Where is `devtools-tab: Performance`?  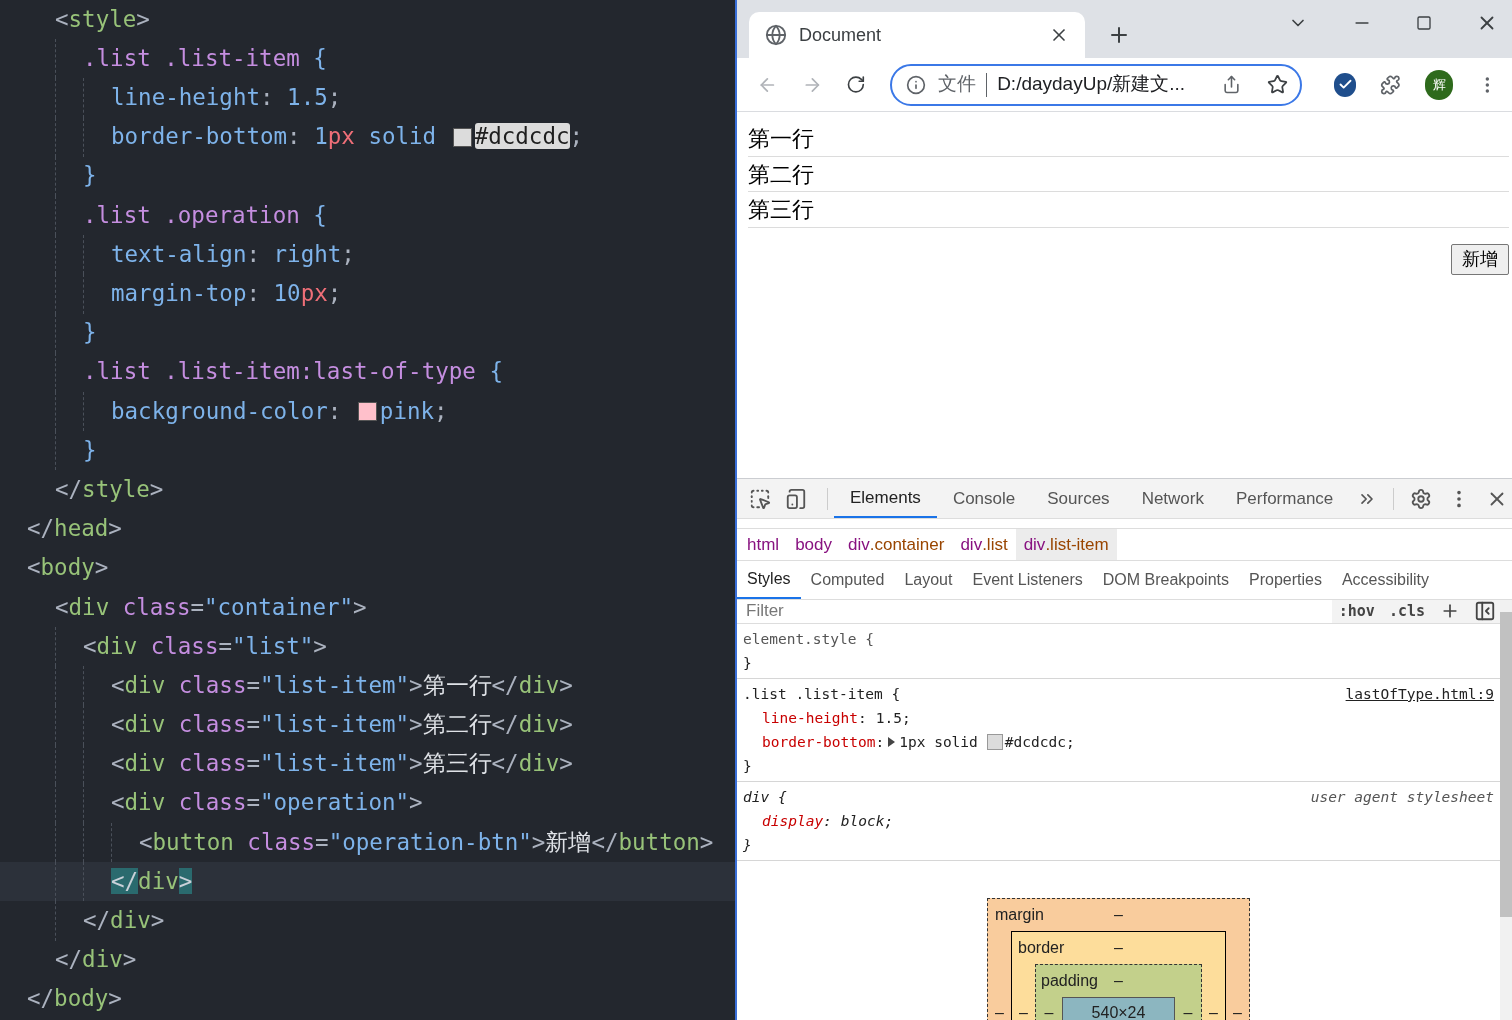
devtools-tab: Performance is located at coordinates (1285, 498).